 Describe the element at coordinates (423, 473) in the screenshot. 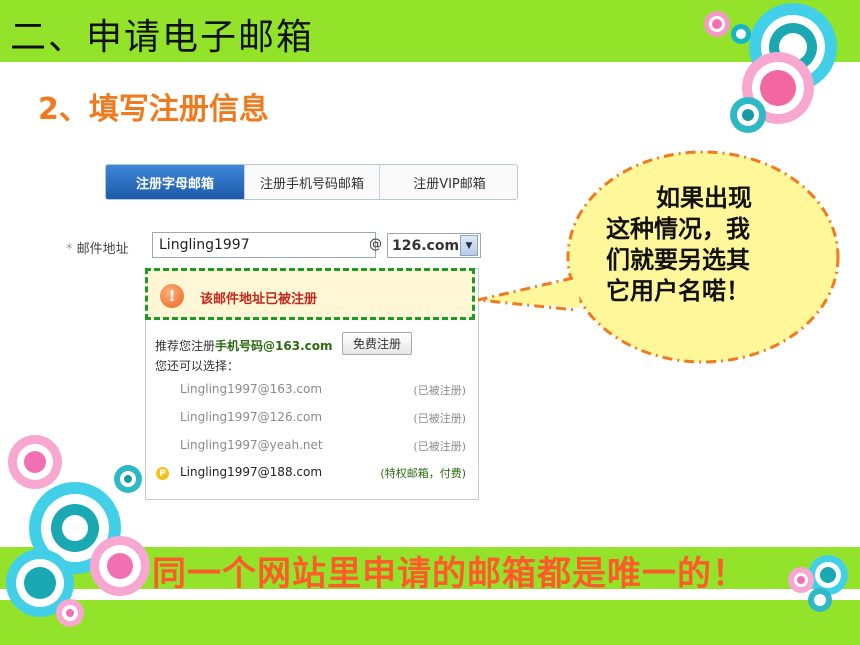

I see `option-status: (特权邮箱，付费)` at that location.